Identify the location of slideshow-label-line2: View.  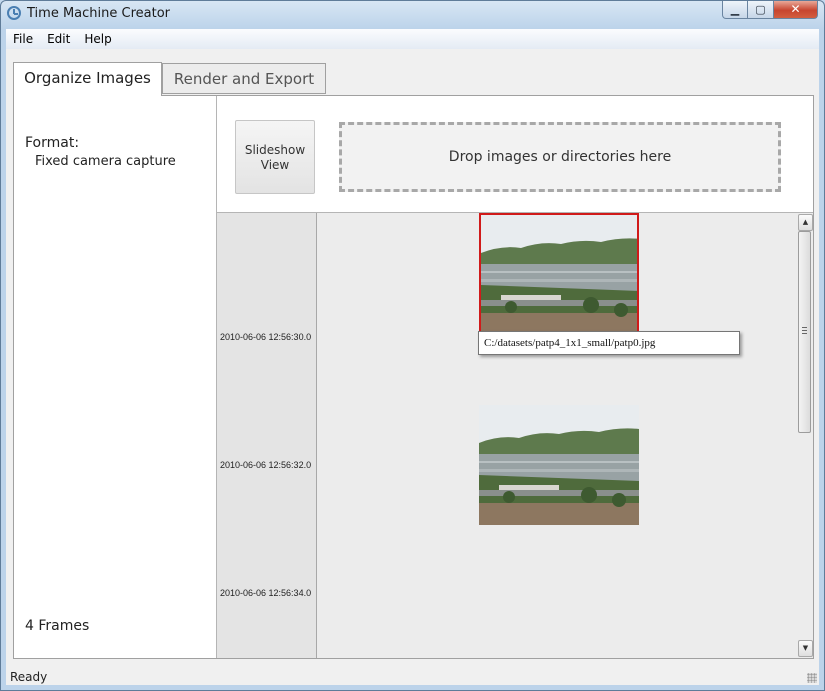
(275, 165).